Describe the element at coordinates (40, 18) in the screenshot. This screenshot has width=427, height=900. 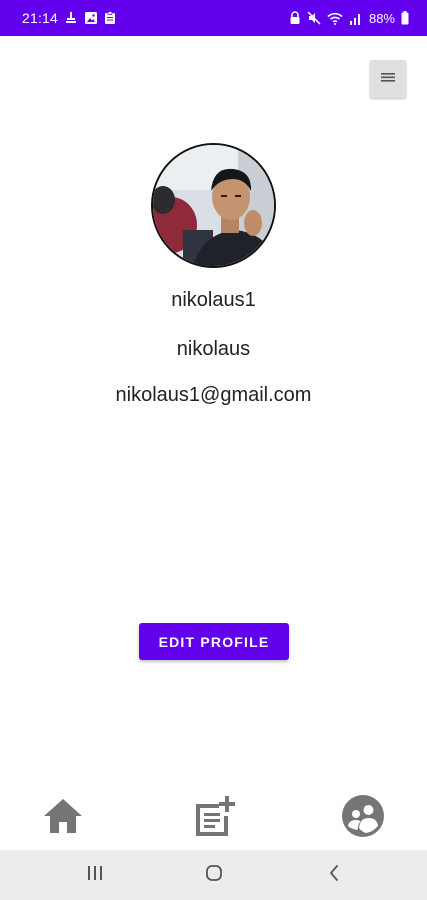
I see `status-time: 21:14` at that location.